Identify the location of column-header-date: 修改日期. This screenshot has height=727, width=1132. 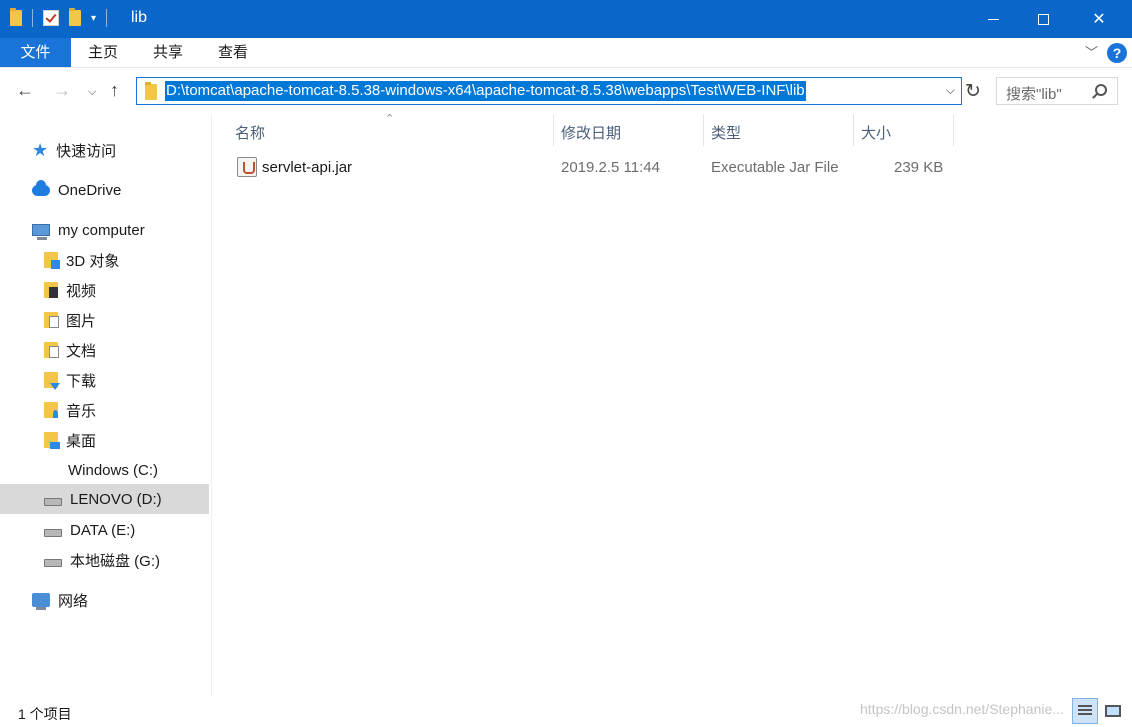
(591, 132).